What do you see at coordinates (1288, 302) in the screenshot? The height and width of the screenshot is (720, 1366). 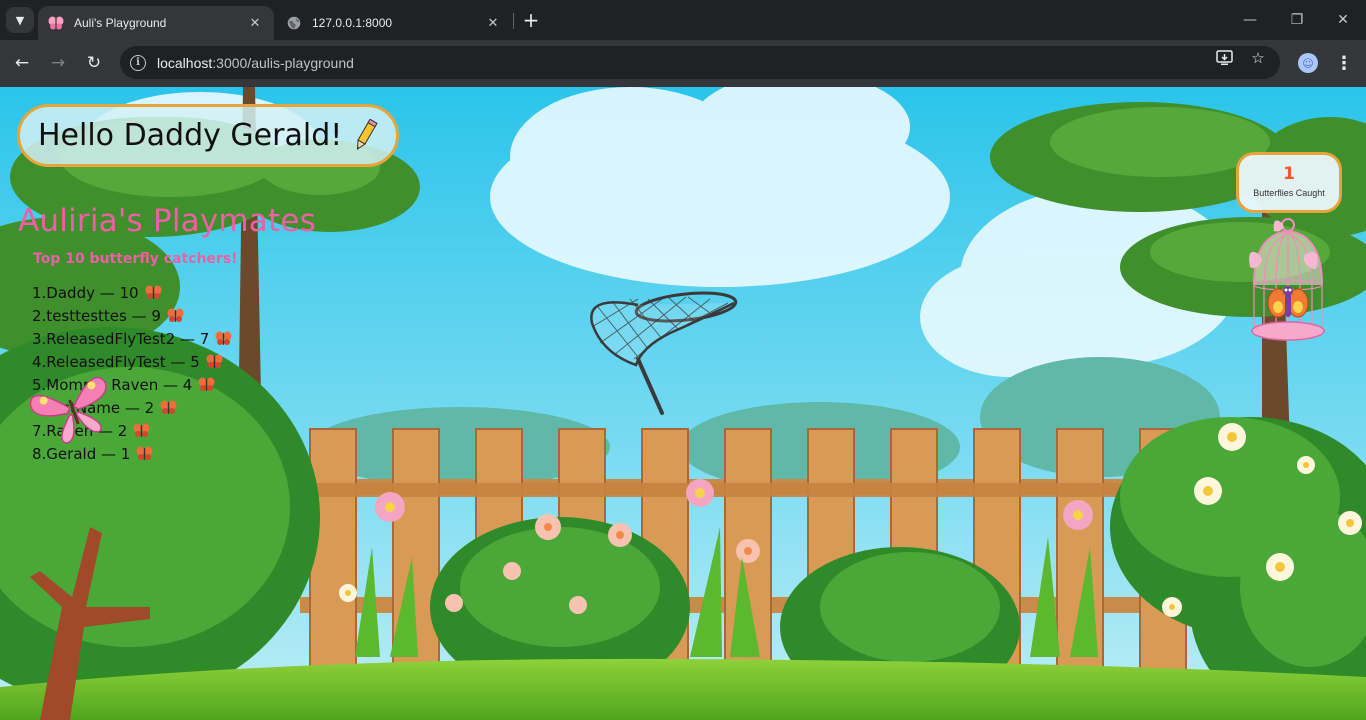 I see `caught-butterfly-icon` at bounding box center [1288, 302].